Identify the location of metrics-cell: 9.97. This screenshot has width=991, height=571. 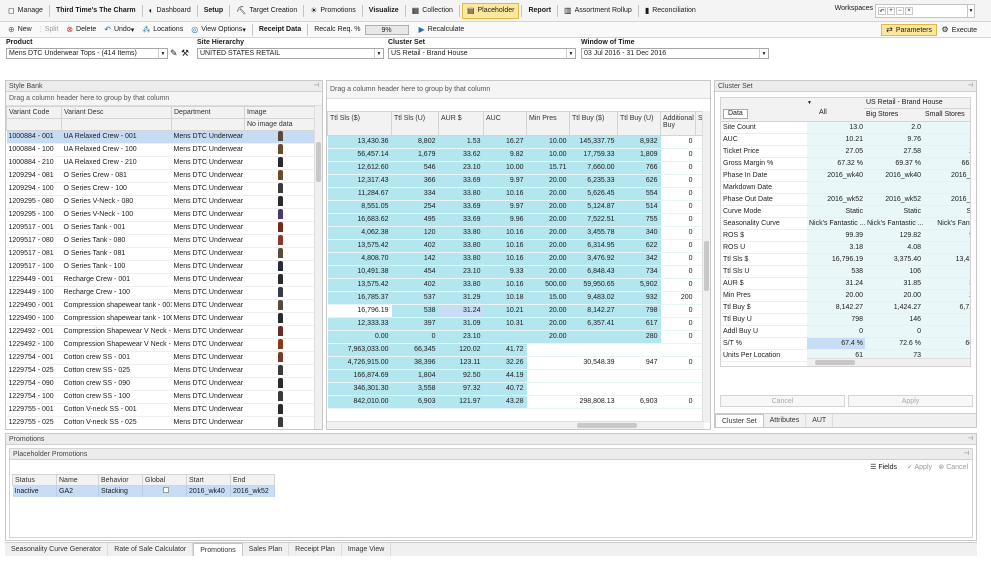
(505, 181).